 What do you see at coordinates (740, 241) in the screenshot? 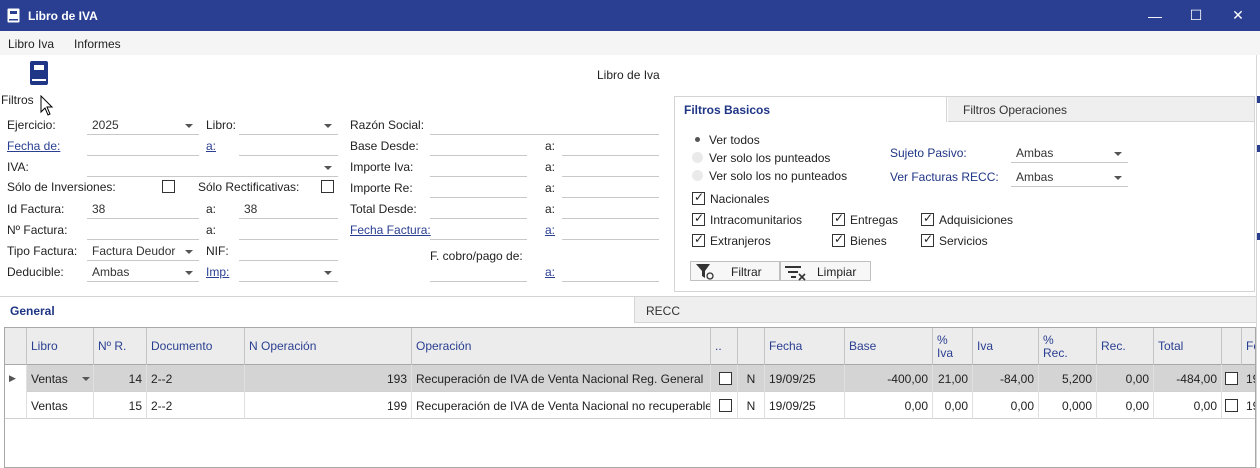
I see `extranjeros-label: Extranjeros` at bounding box center [740, 241].